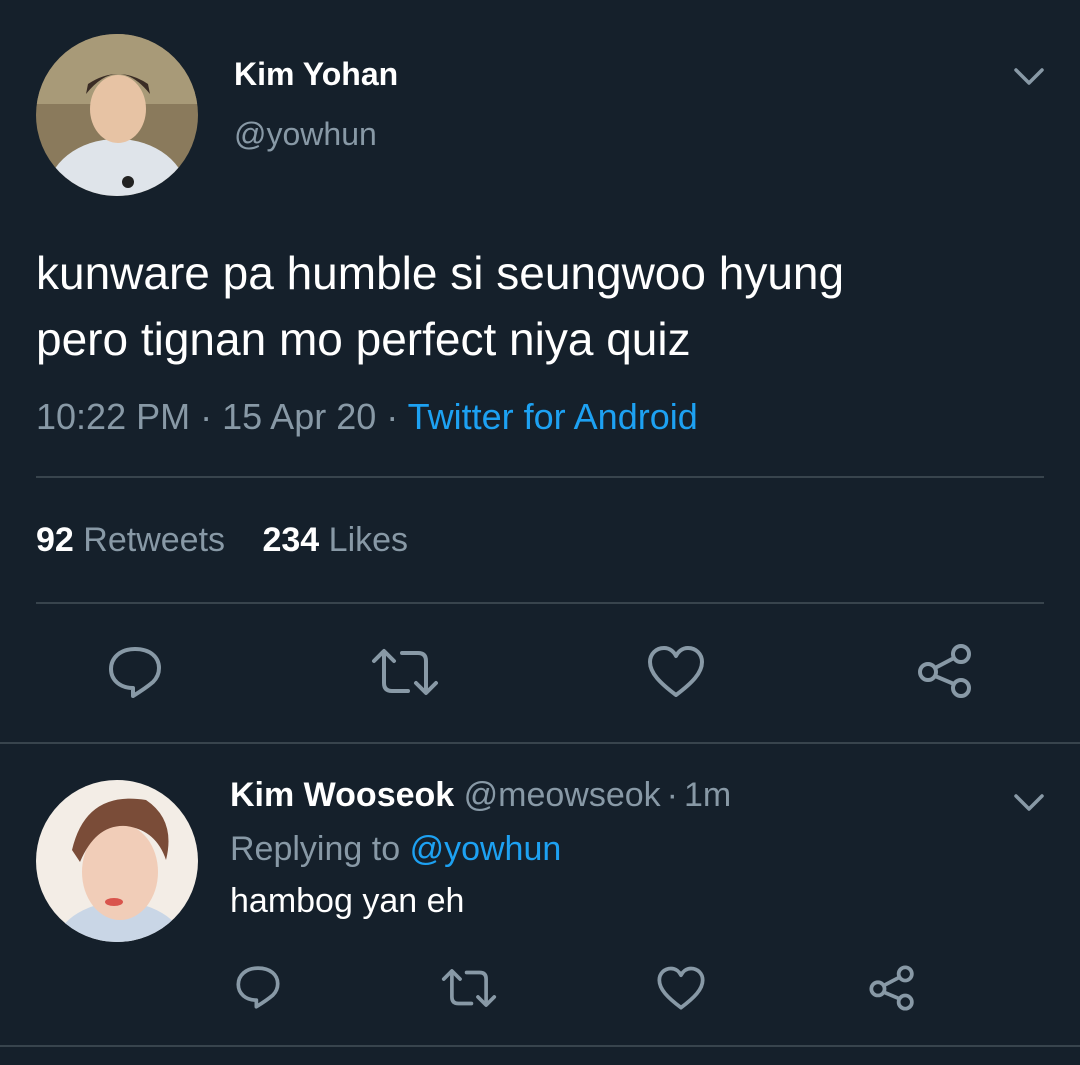  Describe the element at coordinates (347, 901) in the screenshot. I see `reply-text: hambog yan eh` at that location.